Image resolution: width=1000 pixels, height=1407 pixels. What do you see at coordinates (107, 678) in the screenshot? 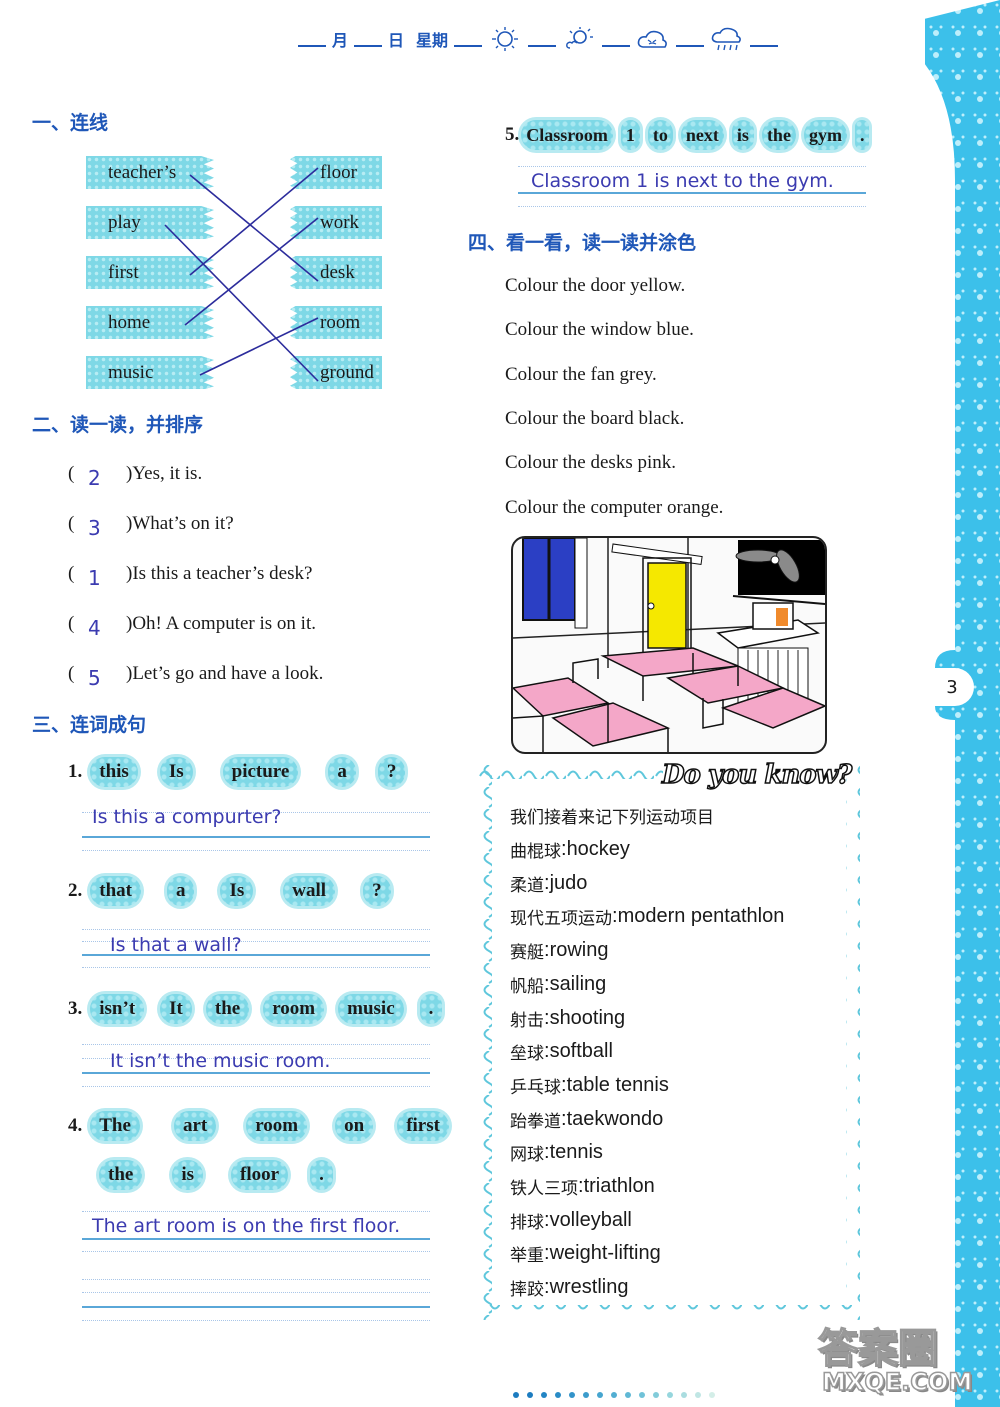
I see `order-answer: 5` at bounding box center [107, 678].